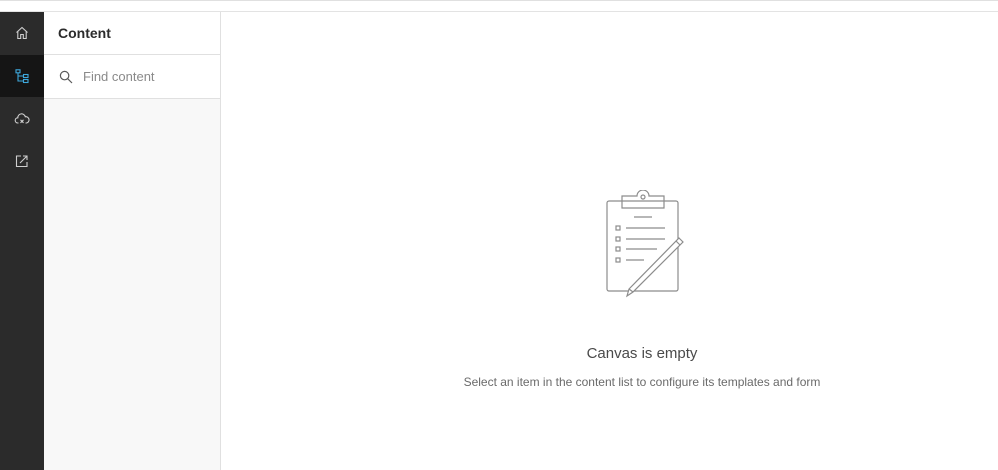 This screenshot has width=998, height=470. What do you see at coordinates (645, 244) in the screenshot?
I see `clipboard-pencil-icon` at bounding box center [645, 244].